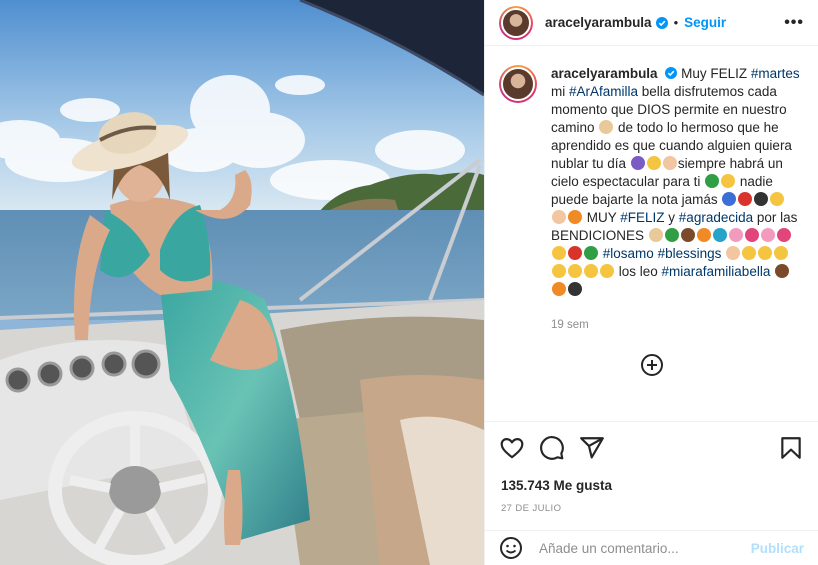  I want to click on post-date: 27 DE JULIO, so click(531, 508).